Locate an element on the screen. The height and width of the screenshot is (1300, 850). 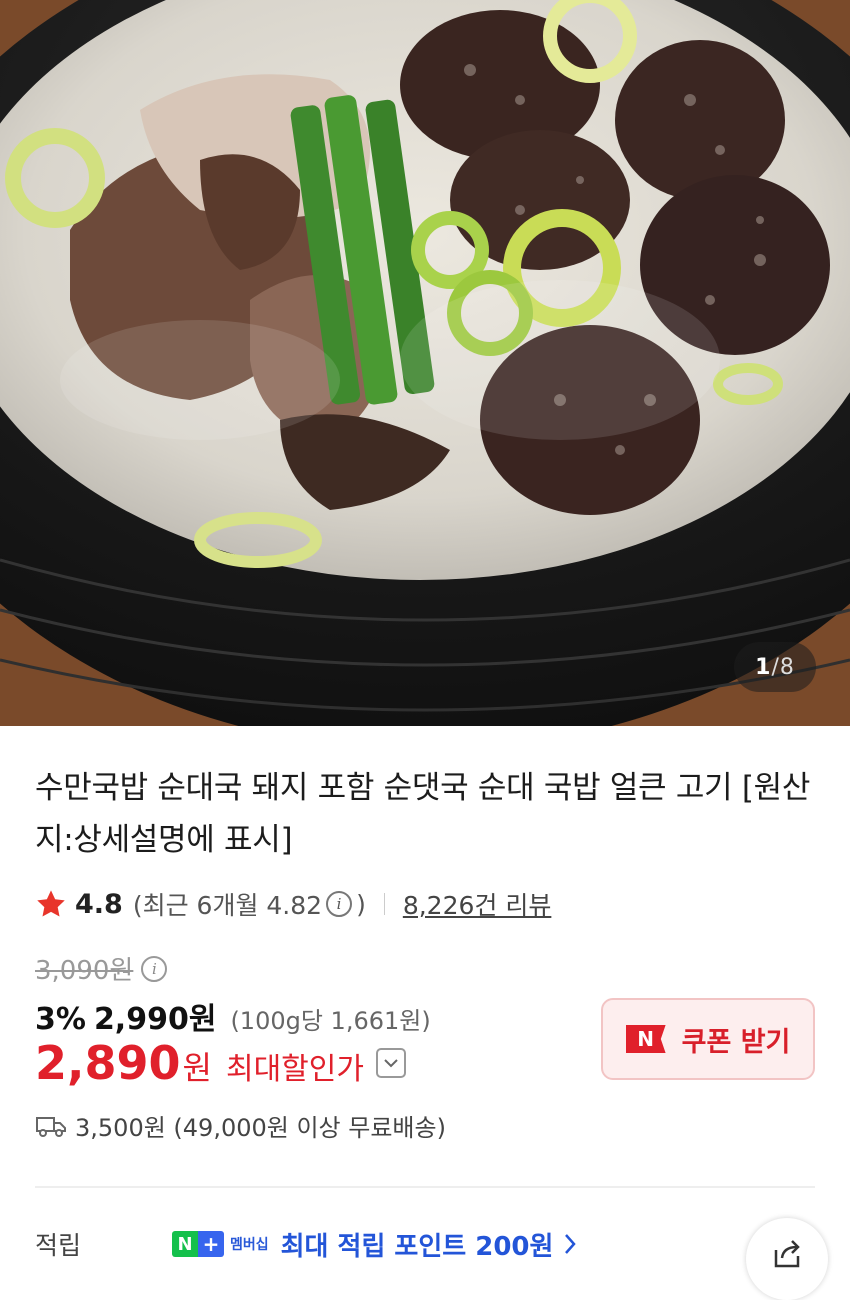
shipping-row: 3,500원 (49,000원 이상 무료배송) is located at coordinates (240, 1125).